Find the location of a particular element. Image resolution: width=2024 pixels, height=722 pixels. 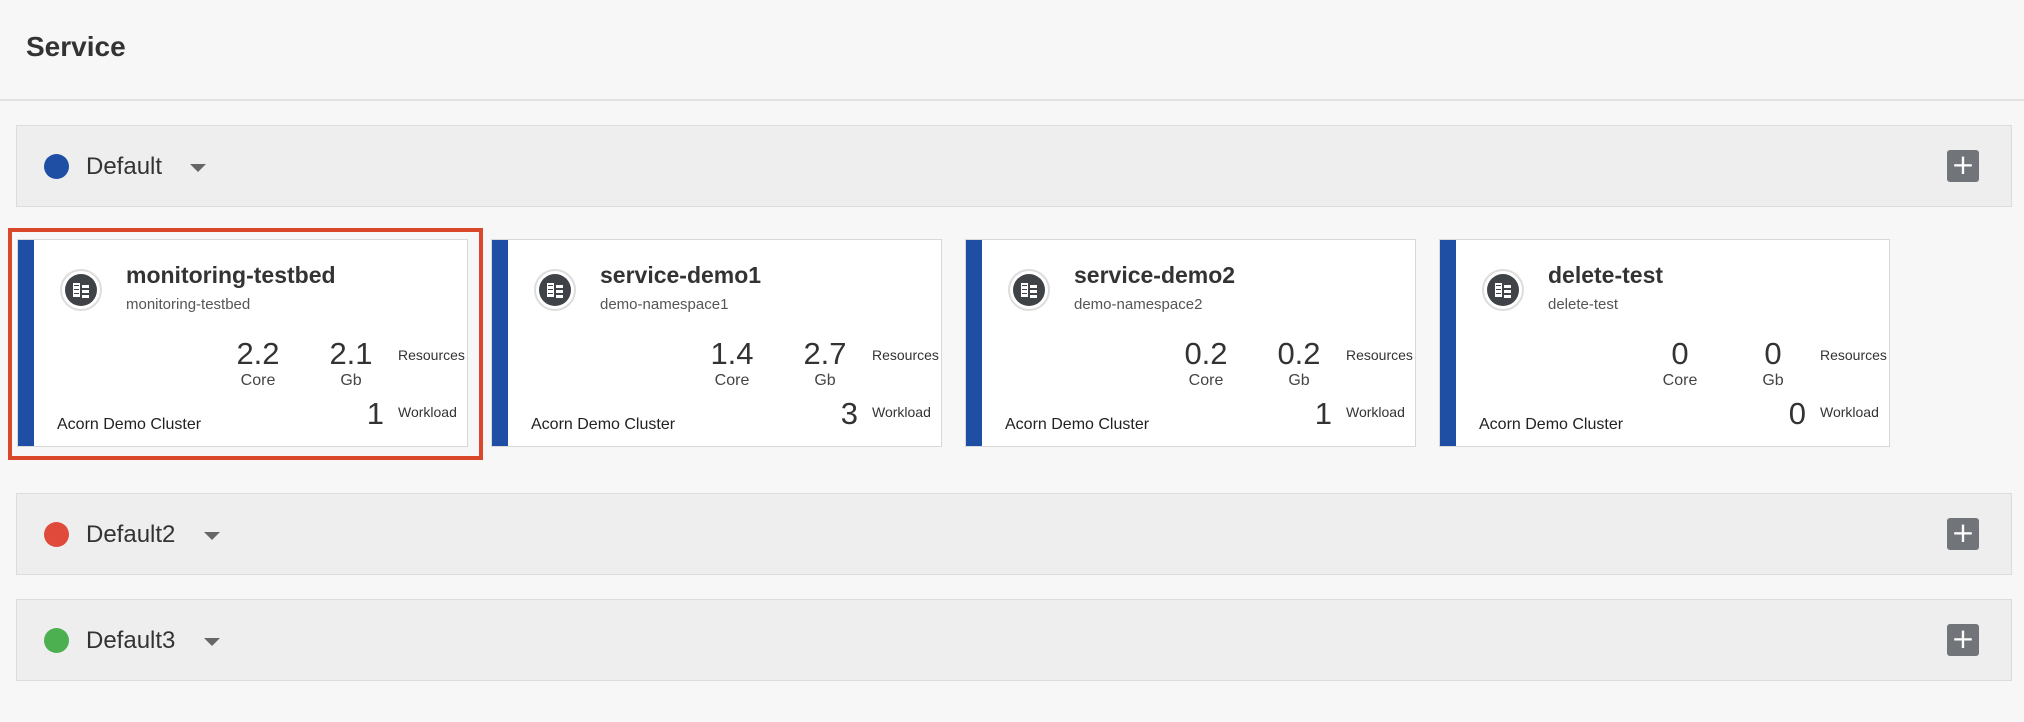

workload-count: 0 is located at coordinates (1797, 413).